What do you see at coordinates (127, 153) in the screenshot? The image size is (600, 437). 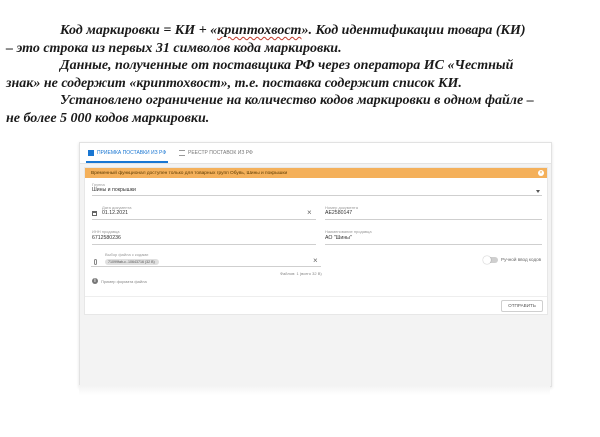 I see `tab-receive-from-rf: ПРИЕМКА ПОСТАВКИ ИЗ РФ` at bounding box center [127, 153].